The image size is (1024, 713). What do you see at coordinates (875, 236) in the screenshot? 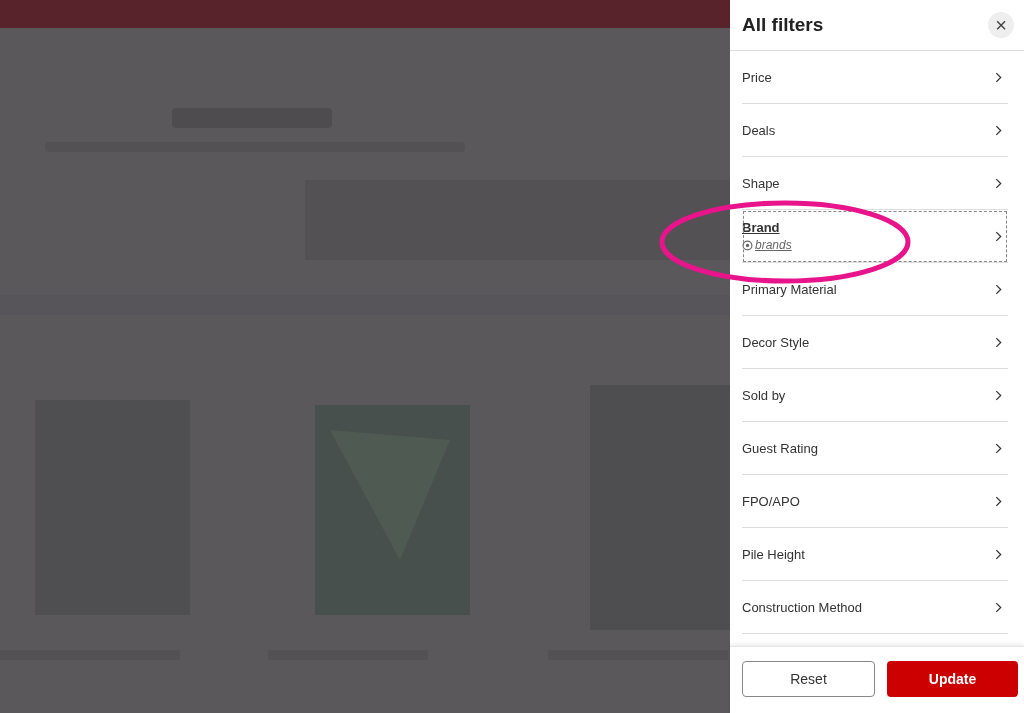
I see `filter-row: Brand brands` at bounding box center [875, 236].